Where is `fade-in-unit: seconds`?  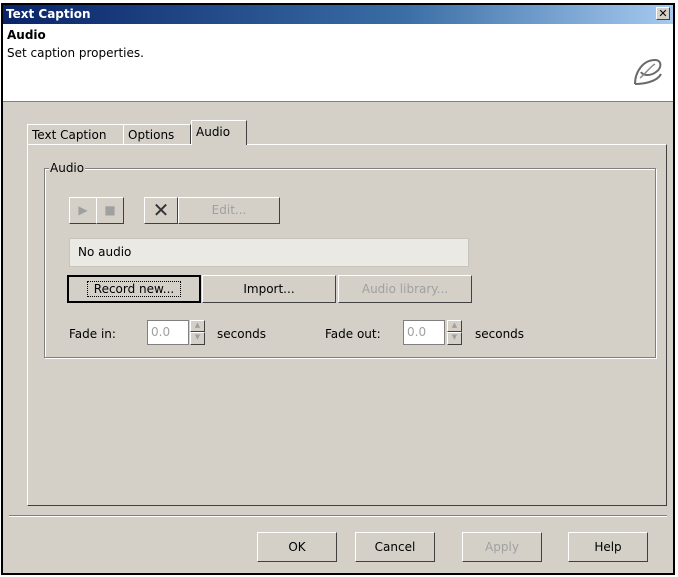
fade-in-unit: seconds is located at coordinates (242, 334).